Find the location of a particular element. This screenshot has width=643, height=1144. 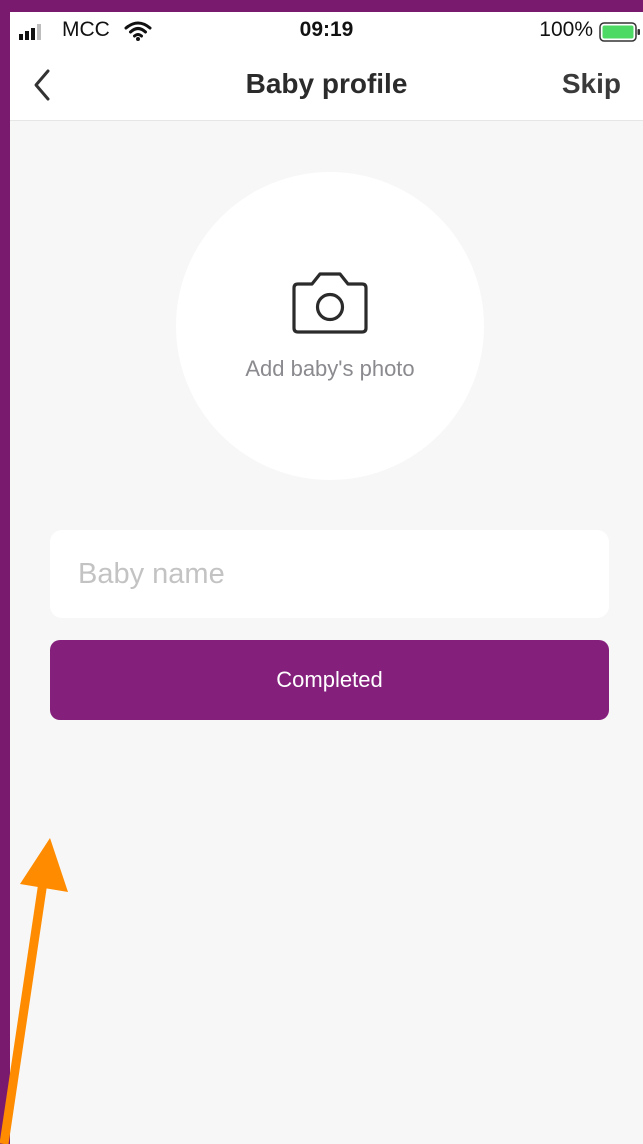

add-photo-button: Add baby's photo is located at coordinates (330, 326).